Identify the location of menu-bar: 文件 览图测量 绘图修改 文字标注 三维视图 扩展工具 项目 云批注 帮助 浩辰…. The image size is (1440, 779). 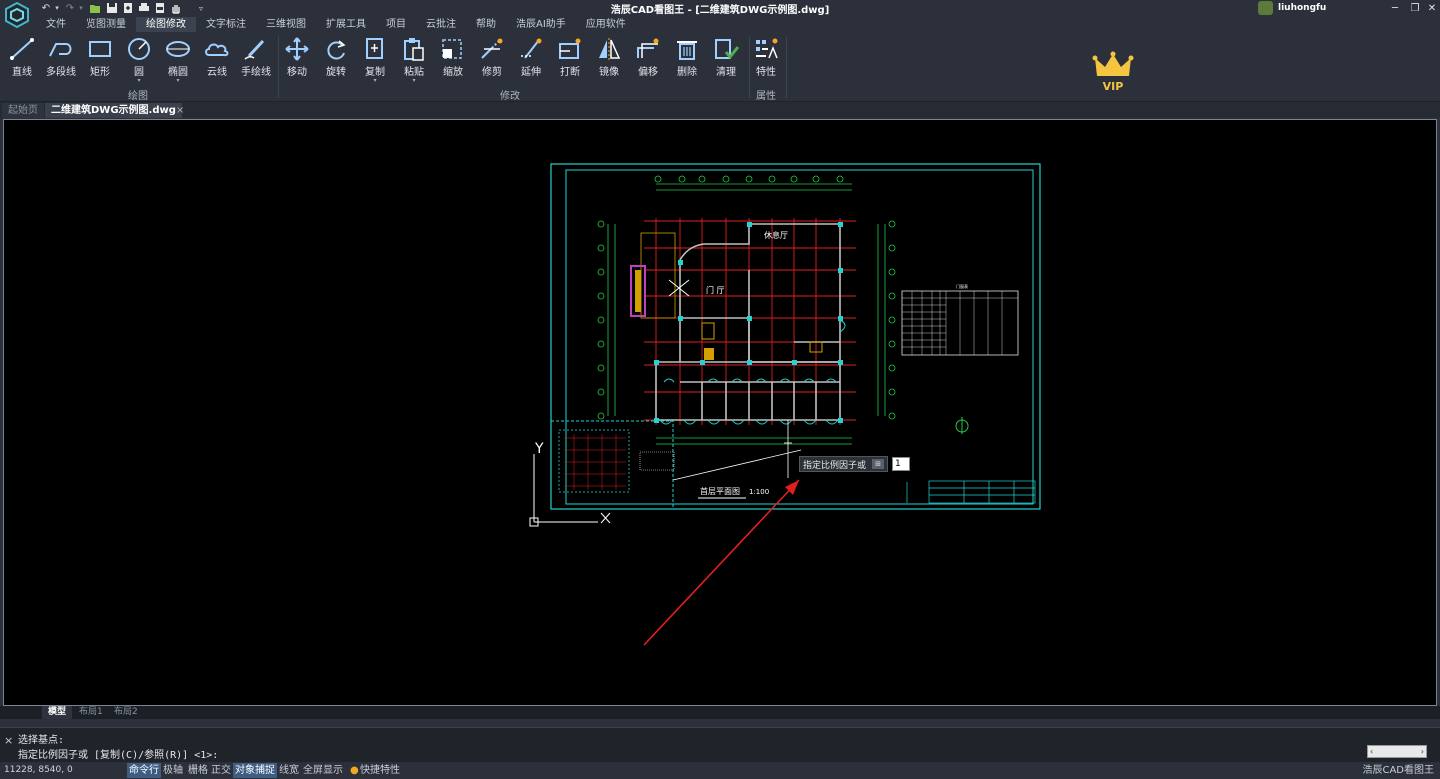
(336, 24).